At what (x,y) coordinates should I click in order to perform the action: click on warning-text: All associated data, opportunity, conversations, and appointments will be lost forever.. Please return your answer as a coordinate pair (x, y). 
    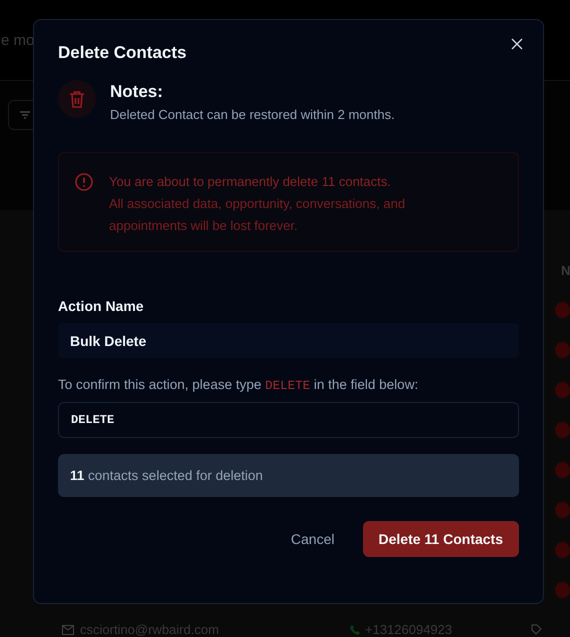
    Looking at the image, I should click on (257, 215).